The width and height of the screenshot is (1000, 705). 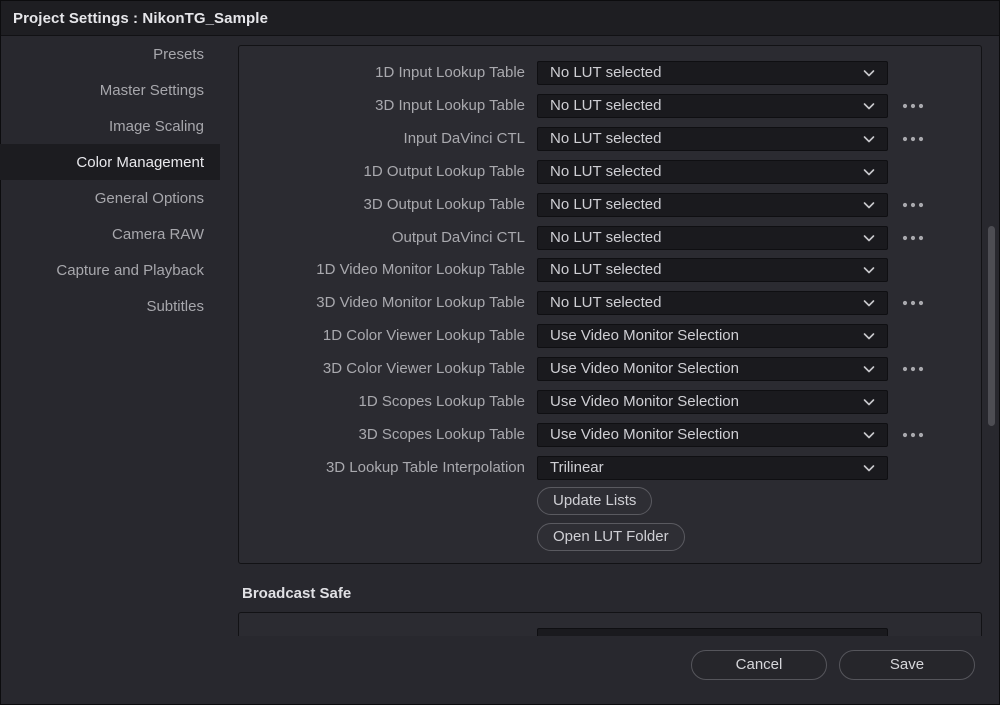 I want to click on sidebar-item-color-management: Color Management, so click(x=110, y=162).